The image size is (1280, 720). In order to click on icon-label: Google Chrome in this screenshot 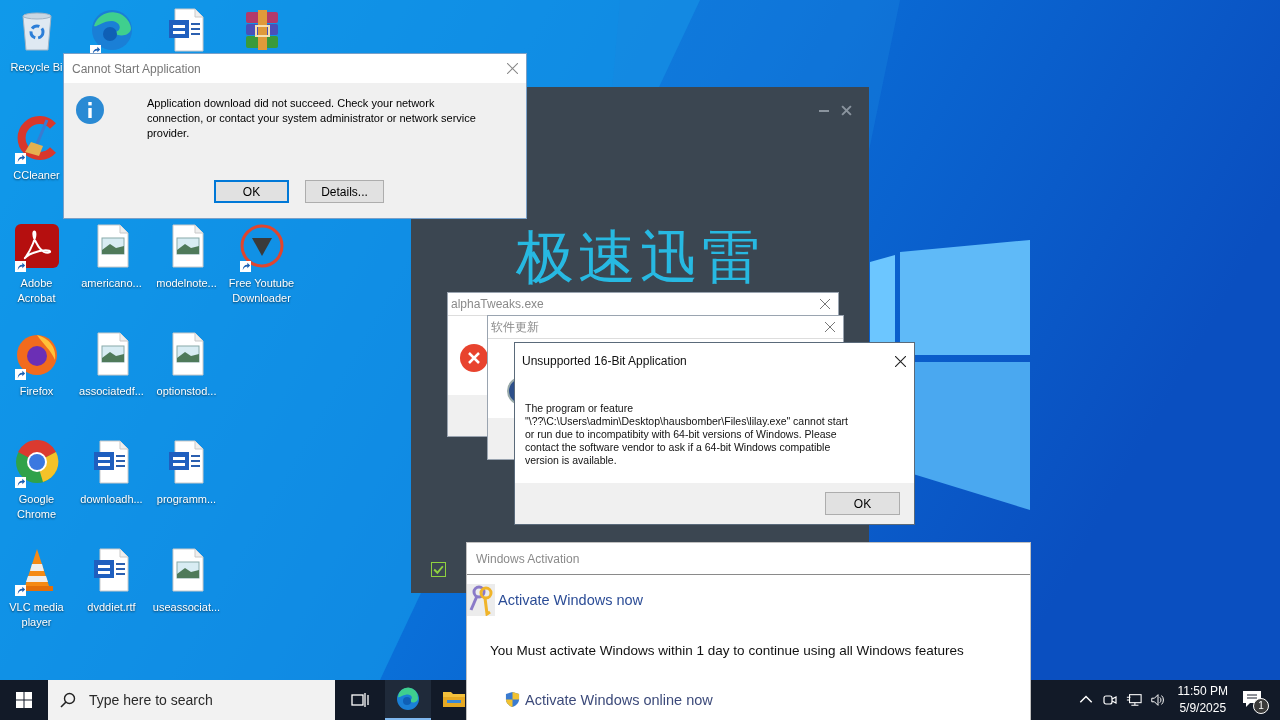, I will do `click(36, 507)`.